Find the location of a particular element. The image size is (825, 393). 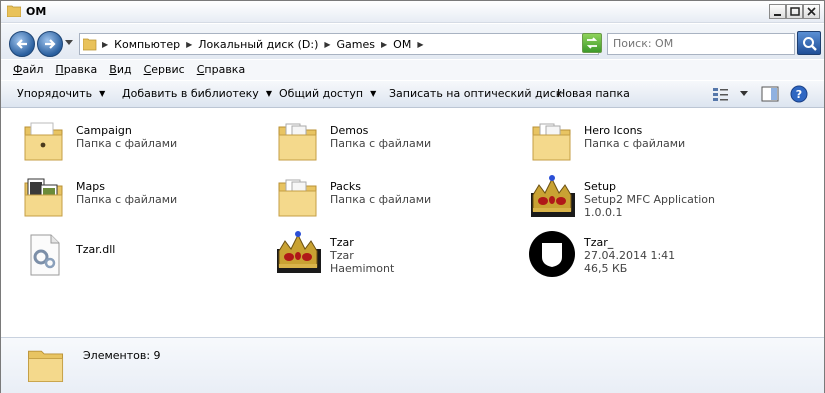

refresh-button is located at coordinates (592, 43).